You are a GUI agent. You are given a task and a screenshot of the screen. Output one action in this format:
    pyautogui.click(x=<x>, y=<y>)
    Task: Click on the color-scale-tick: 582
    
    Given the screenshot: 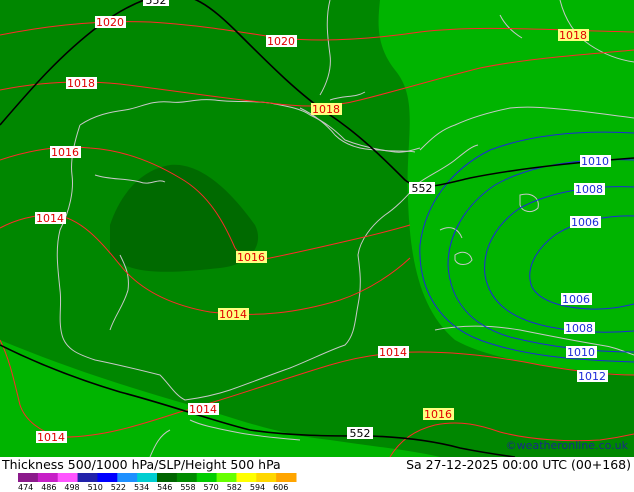 What is the action you would take?
    pyautogui.click(x=234, y=487)
    